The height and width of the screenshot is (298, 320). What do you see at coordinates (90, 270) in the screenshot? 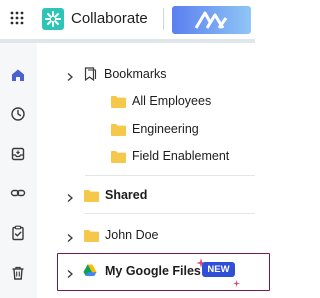
I see `google-drive-icon` at bounding box center [90, 270].